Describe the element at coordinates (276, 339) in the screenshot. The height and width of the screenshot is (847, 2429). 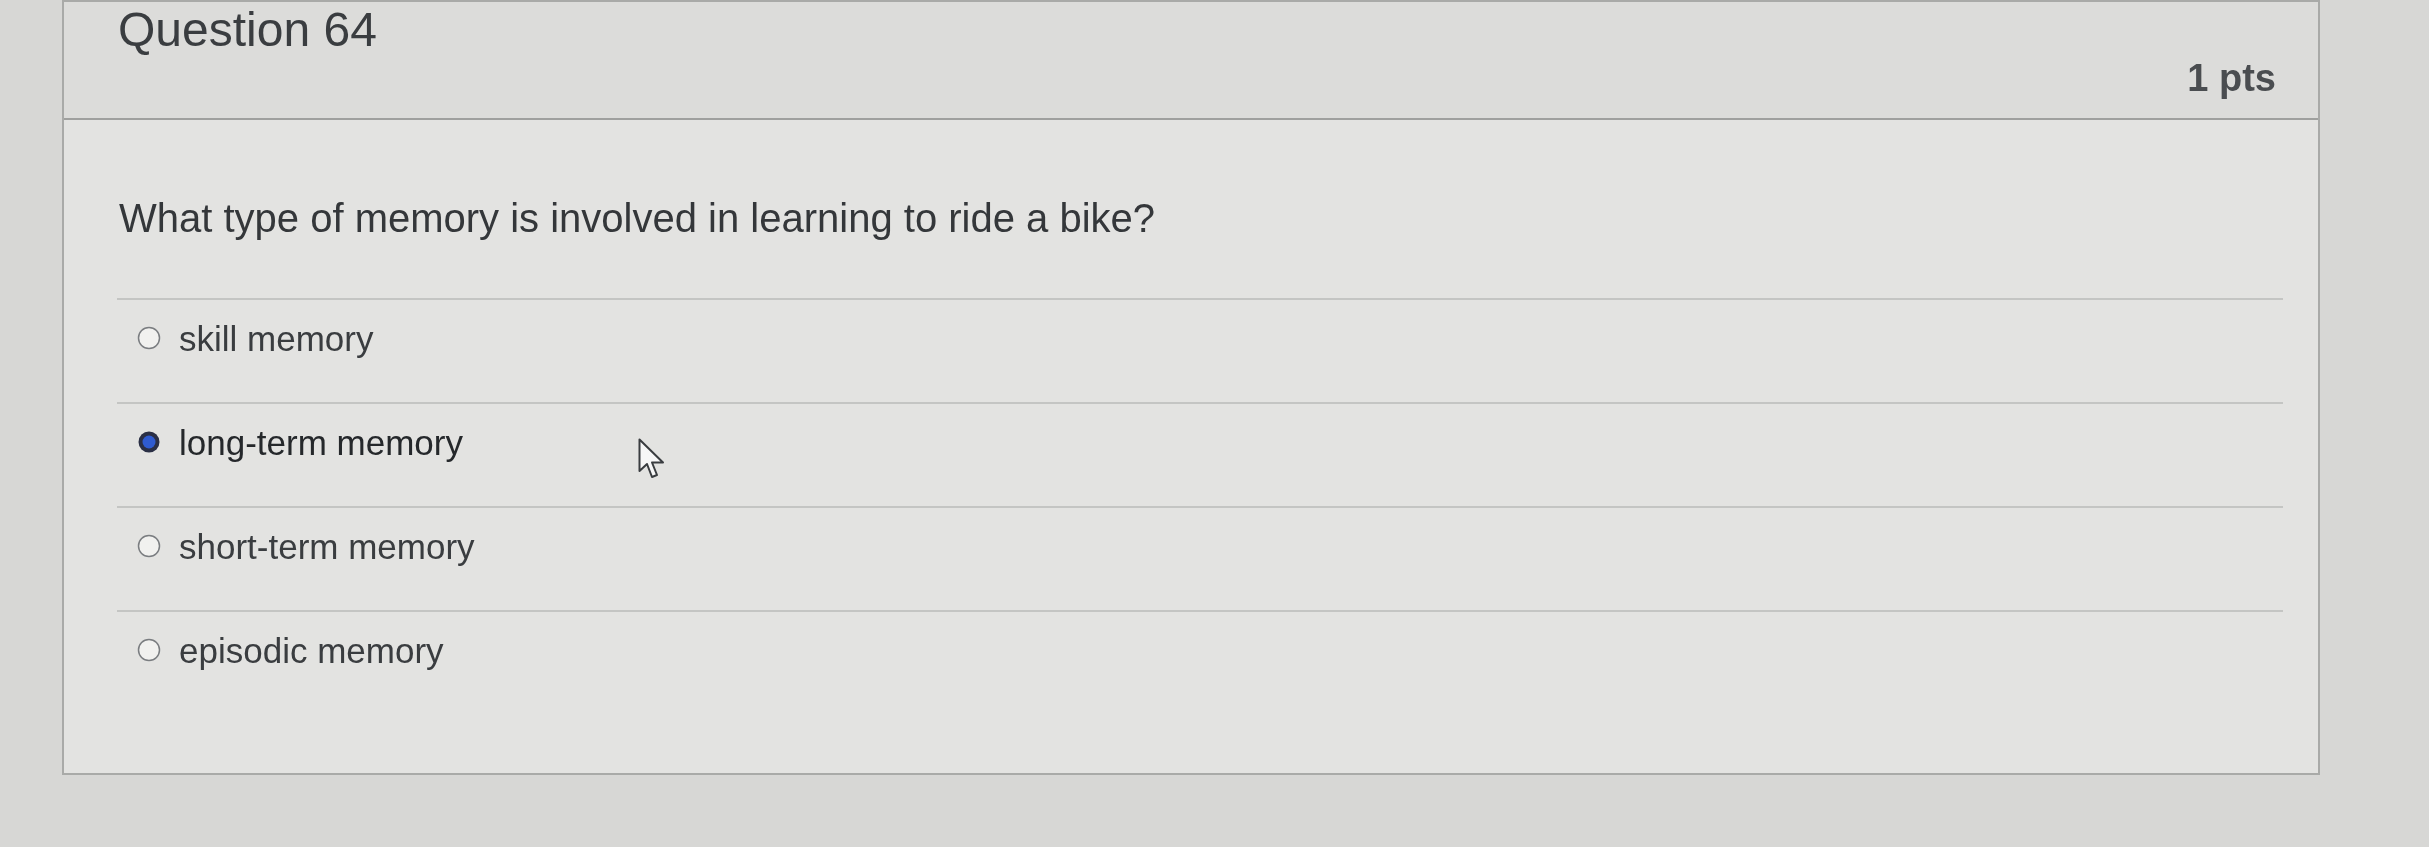
I see `answer-option: skill memory` at that location.